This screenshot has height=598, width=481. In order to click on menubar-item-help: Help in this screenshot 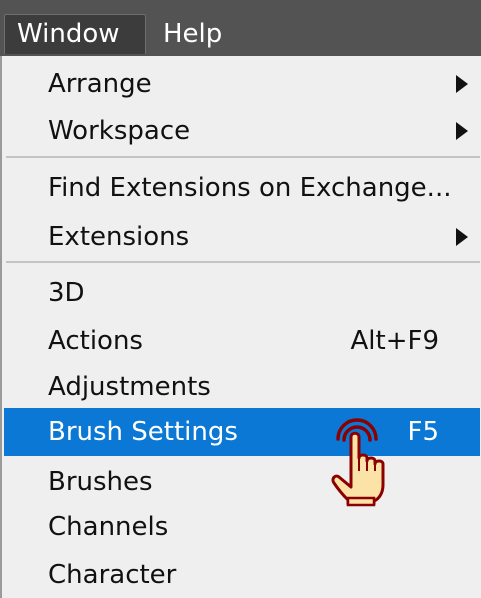, I will do `click(200, 34)`.